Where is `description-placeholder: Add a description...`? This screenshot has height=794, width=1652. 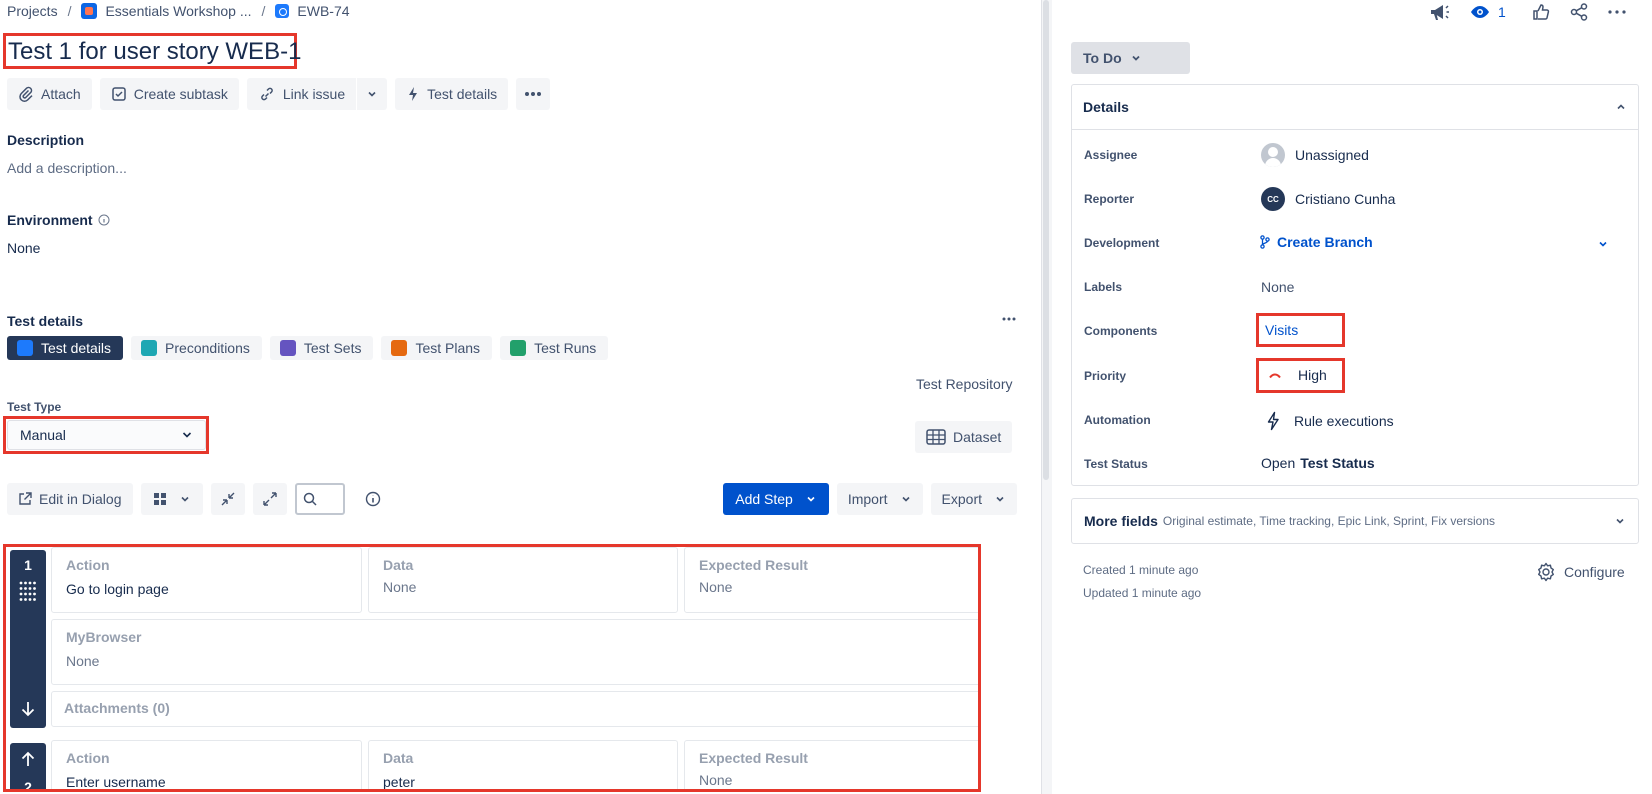
description-placeholder: Add a description... is located at coordinates (67, 168).